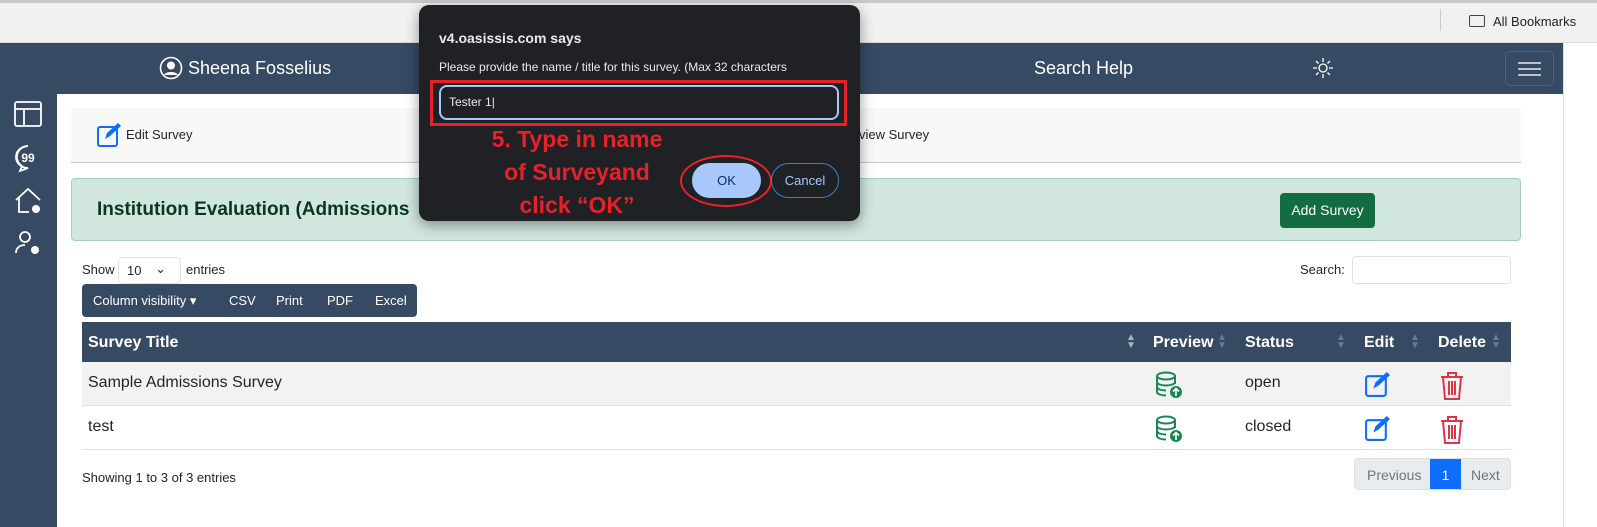  Describe the element at coordinates (1394, 475) in the screenshot. I see `previous-button: Previous` at that location.